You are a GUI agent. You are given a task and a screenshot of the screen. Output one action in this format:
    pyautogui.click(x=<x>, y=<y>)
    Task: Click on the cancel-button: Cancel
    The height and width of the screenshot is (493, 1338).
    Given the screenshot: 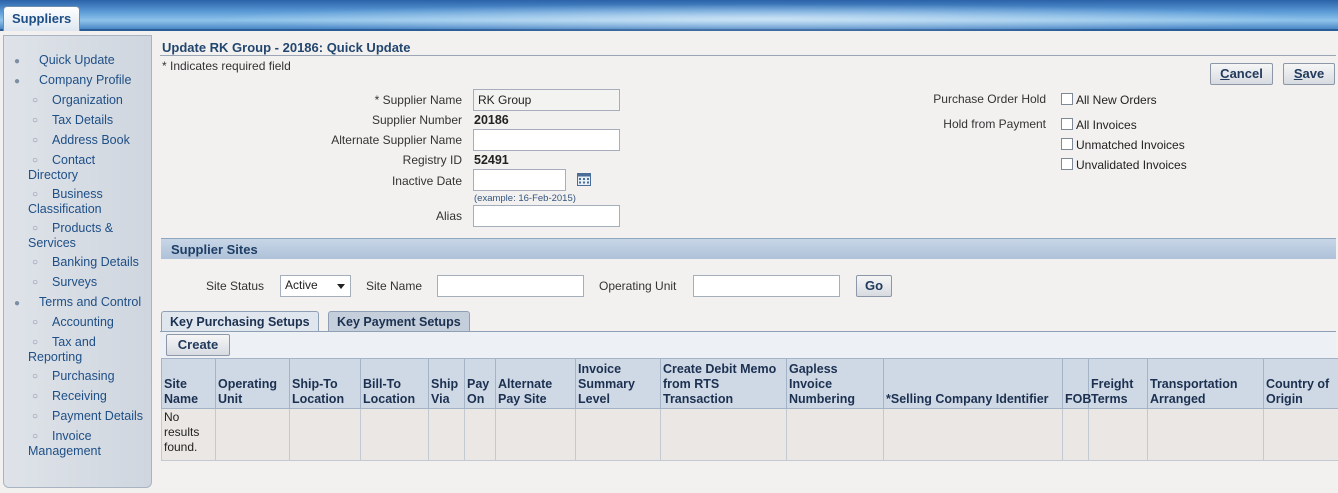 What is the action you would take?
    pyautogui.click(x=1241, y=74)
    